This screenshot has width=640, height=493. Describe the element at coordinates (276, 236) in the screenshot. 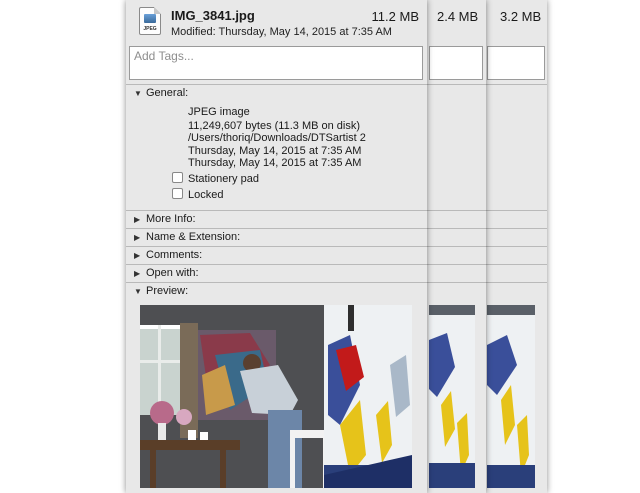

I see `section-name-extension: ▶ Name & Extension:` at that location.